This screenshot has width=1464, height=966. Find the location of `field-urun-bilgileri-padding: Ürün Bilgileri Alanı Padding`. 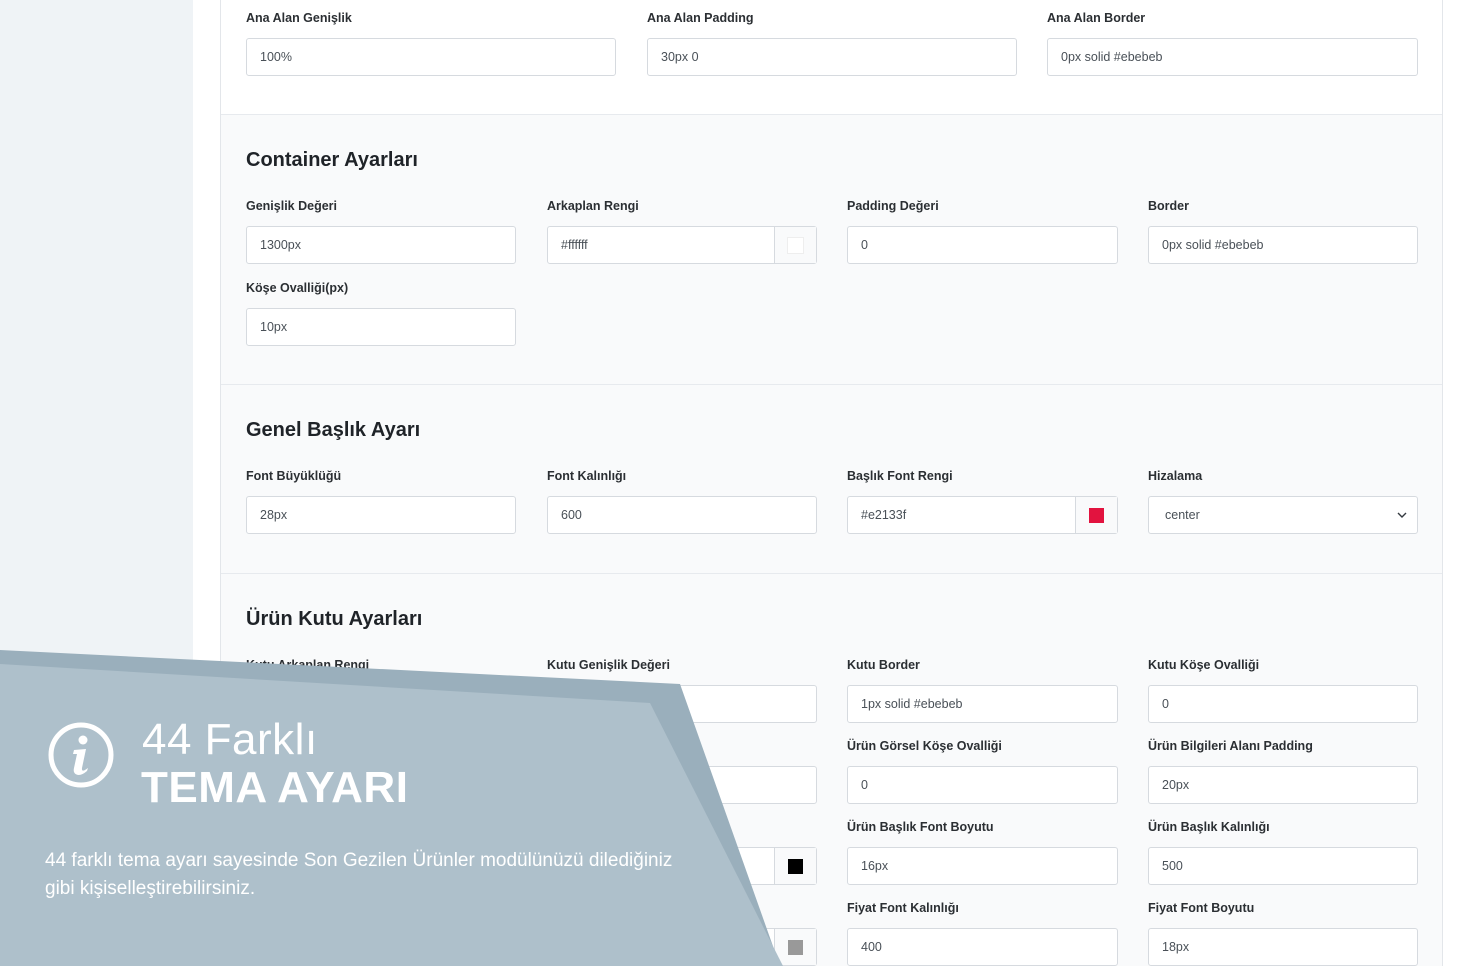

field-urun-bilgileri-padding: Ürün Bilgileri Alanı Padding is located at coordinates (1283, 770).